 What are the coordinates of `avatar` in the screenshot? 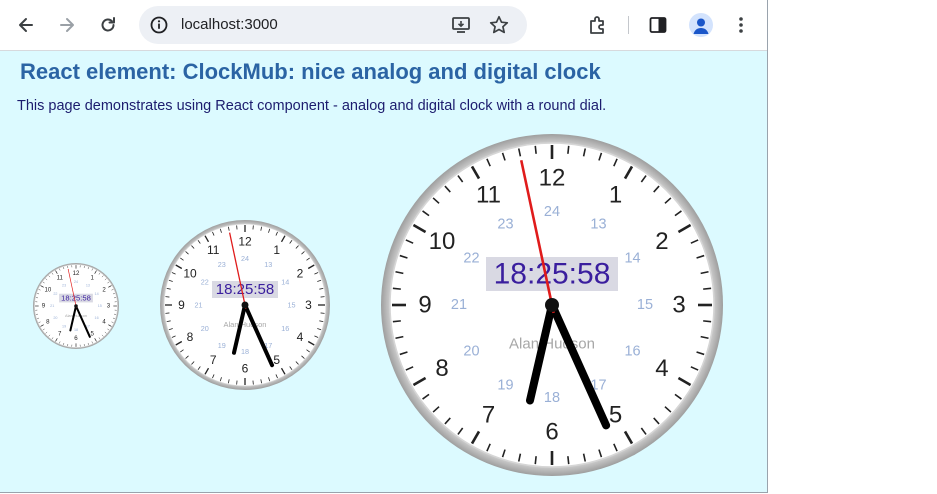 It's located at (701, 25).